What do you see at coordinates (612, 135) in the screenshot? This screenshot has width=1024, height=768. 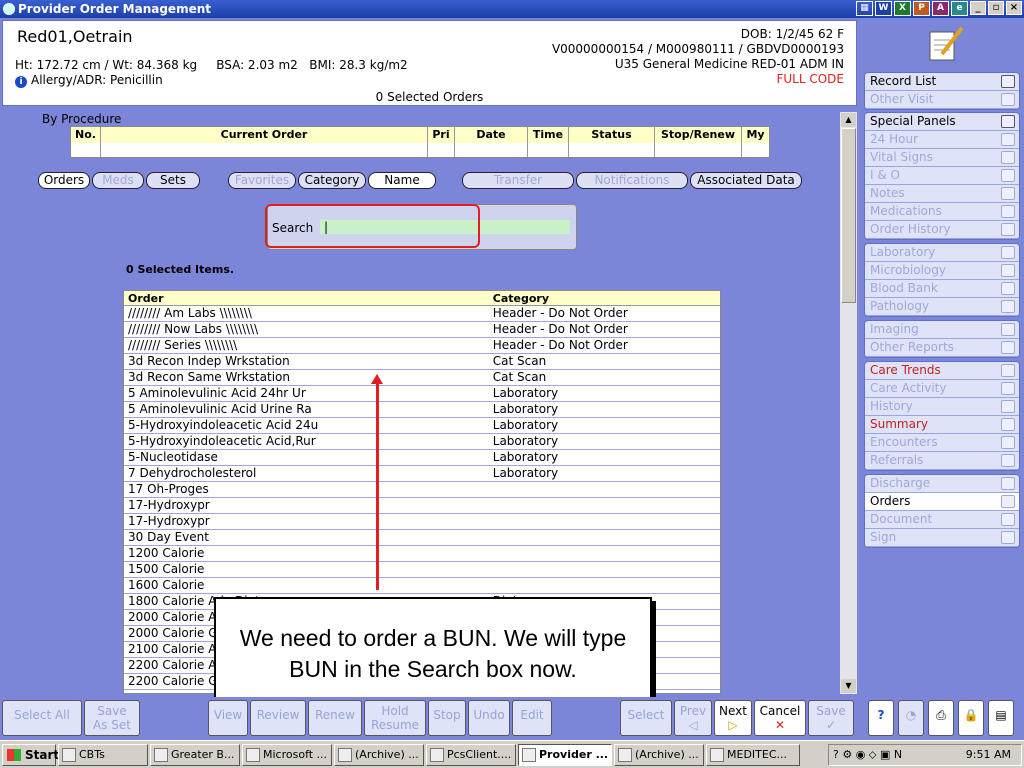 I see `col-status: Status` at bounding box center [612, 135].